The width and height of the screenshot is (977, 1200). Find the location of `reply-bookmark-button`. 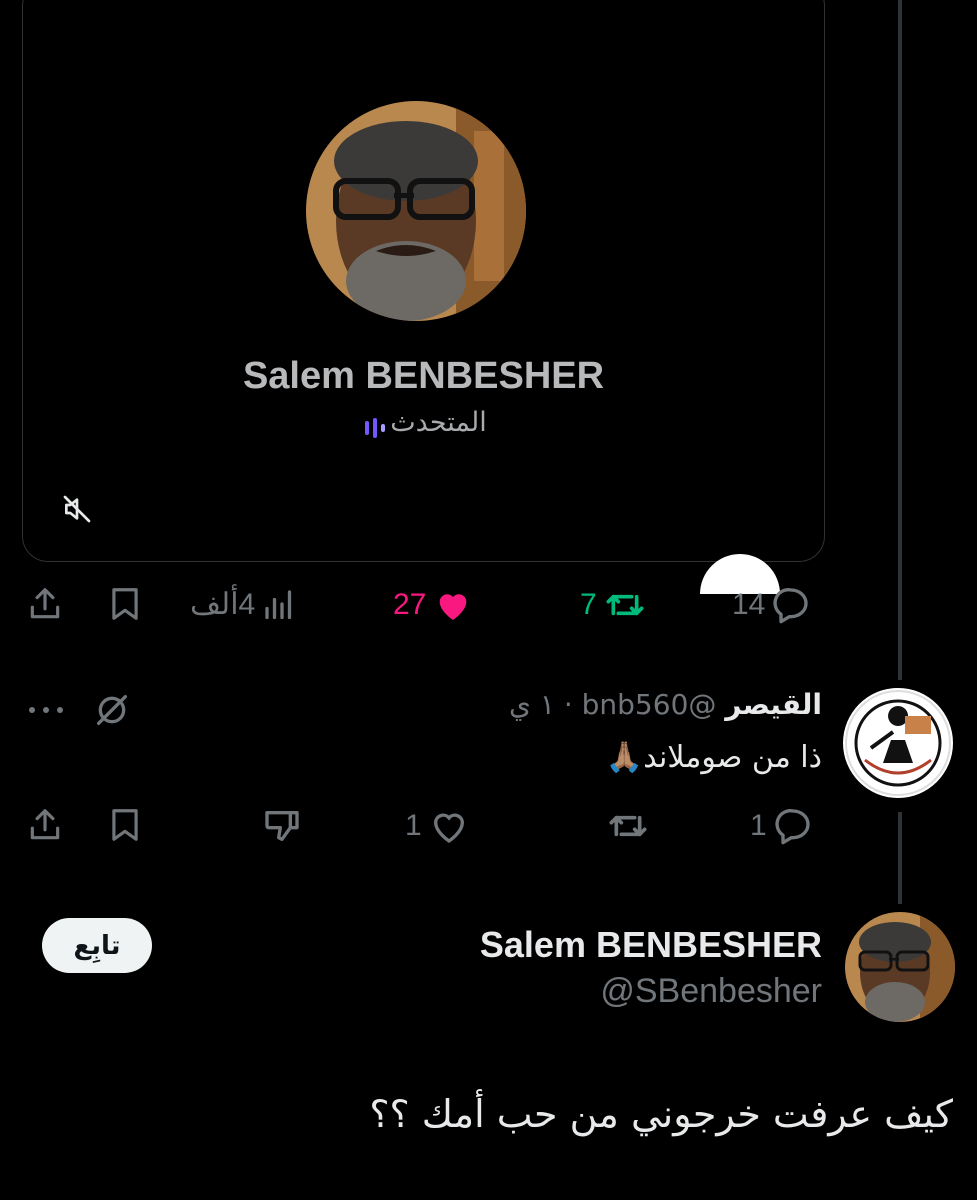

reply-bookmark-button is located at coordinates (125, 825).